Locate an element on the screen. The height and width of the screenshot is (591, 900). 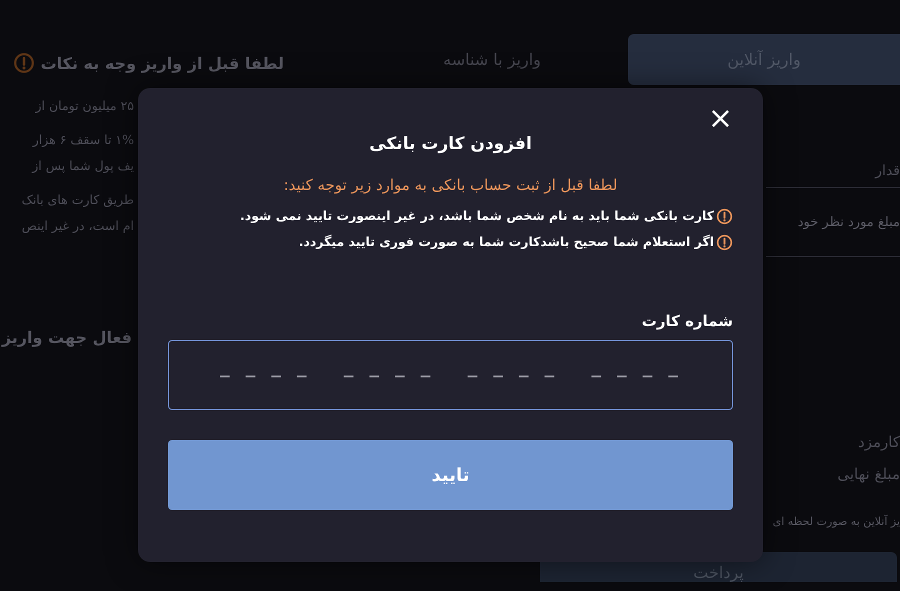
tab: واریز با شناسه is located at coordinates (492, 59).